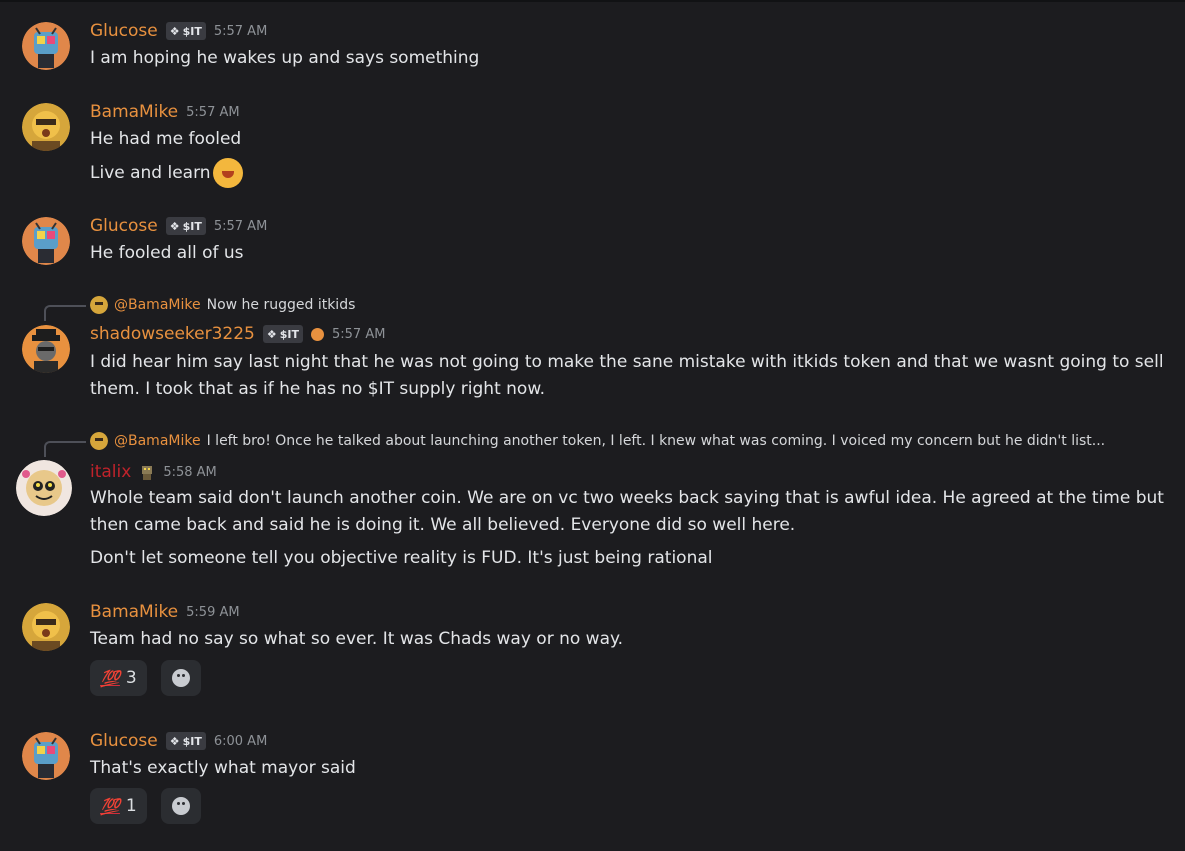 The width and height of the screenshot is (1185, 851). What do you see at coordinates (240, 741) in the screenshot?
I see `timestamp: 6:00 AM` at bounding box center [240, 741].